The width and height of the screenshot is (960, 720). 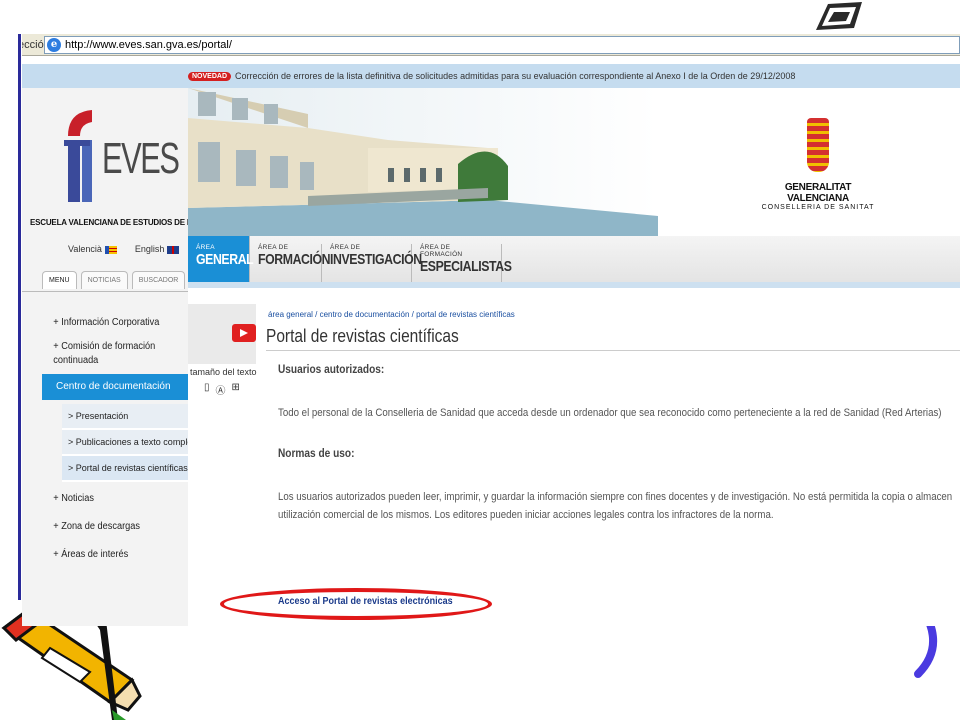 What do you see at coordinates (925, 650) in the screenshot?
I see `bracket-clipart-right` at bounding box center [925, 650].